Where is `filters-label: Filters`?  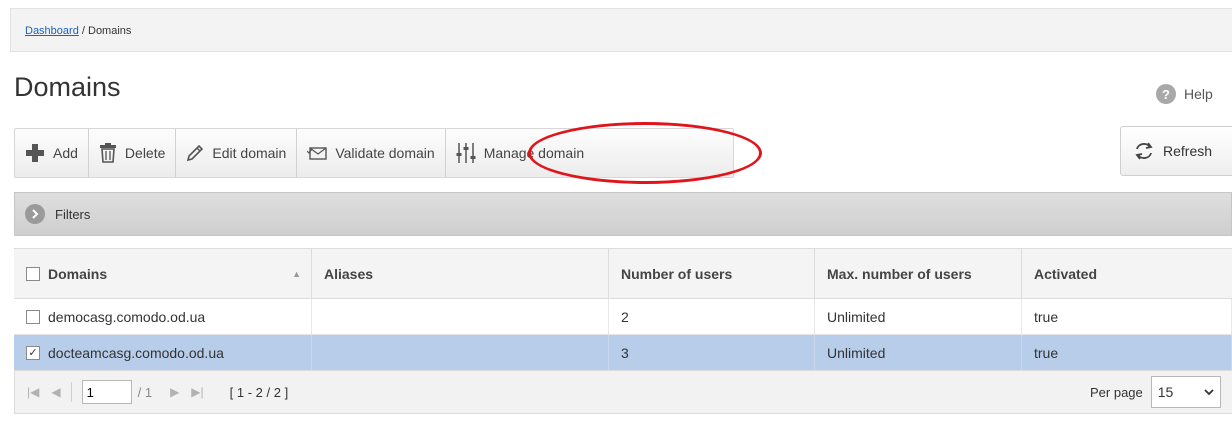 filters-label: Filters is located at coordinates (73, 214).